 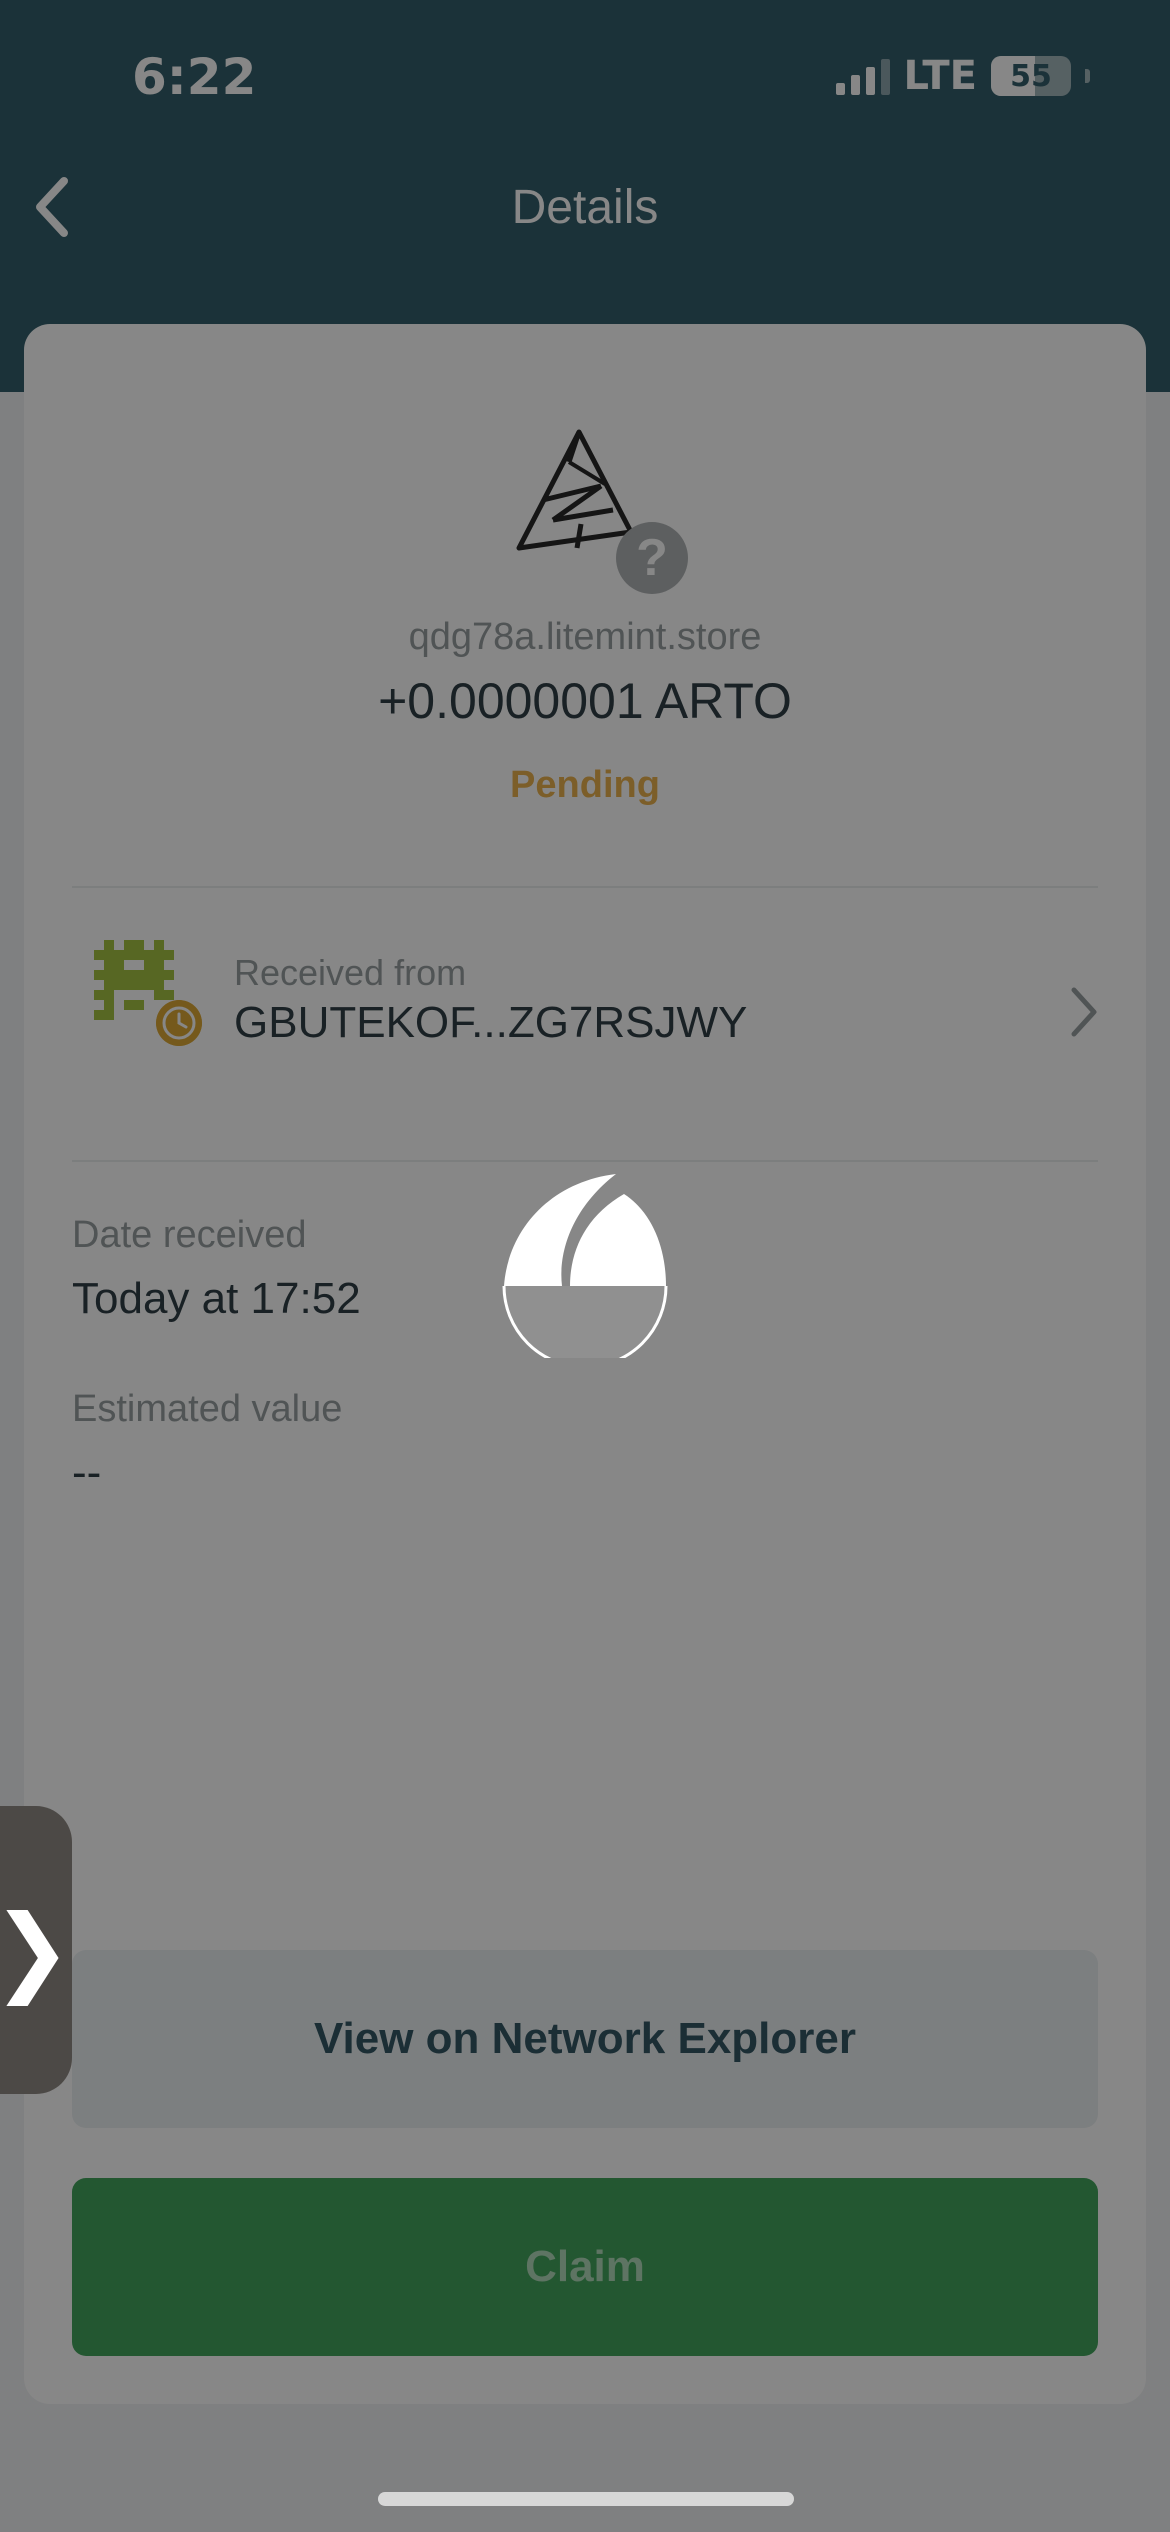 I want to click on status-badge: Pending, so click(x=585, y=785).